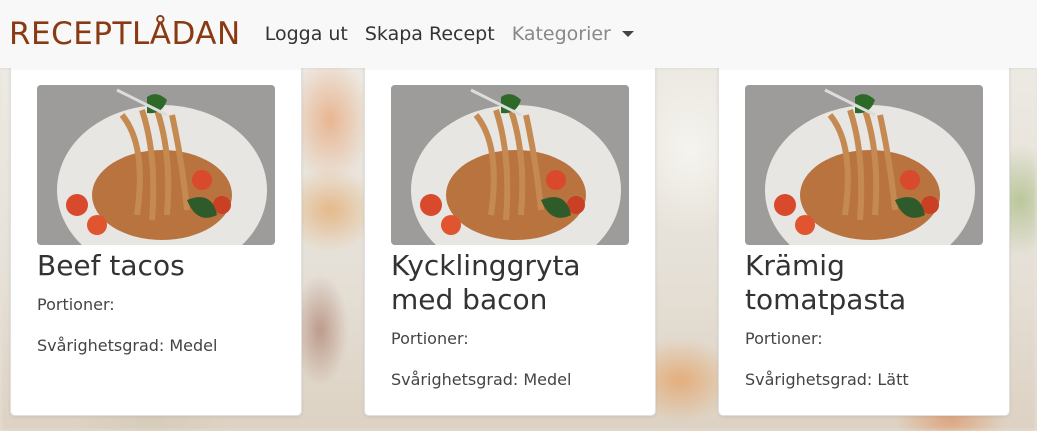 Image resolution: width=1037 pixels, height=431 pixels. What do you see at coordinates (430, 34) in the screenshot?
I see `nav-link-create-recipe: Skapa Recept` at bounding box center [430, 34].